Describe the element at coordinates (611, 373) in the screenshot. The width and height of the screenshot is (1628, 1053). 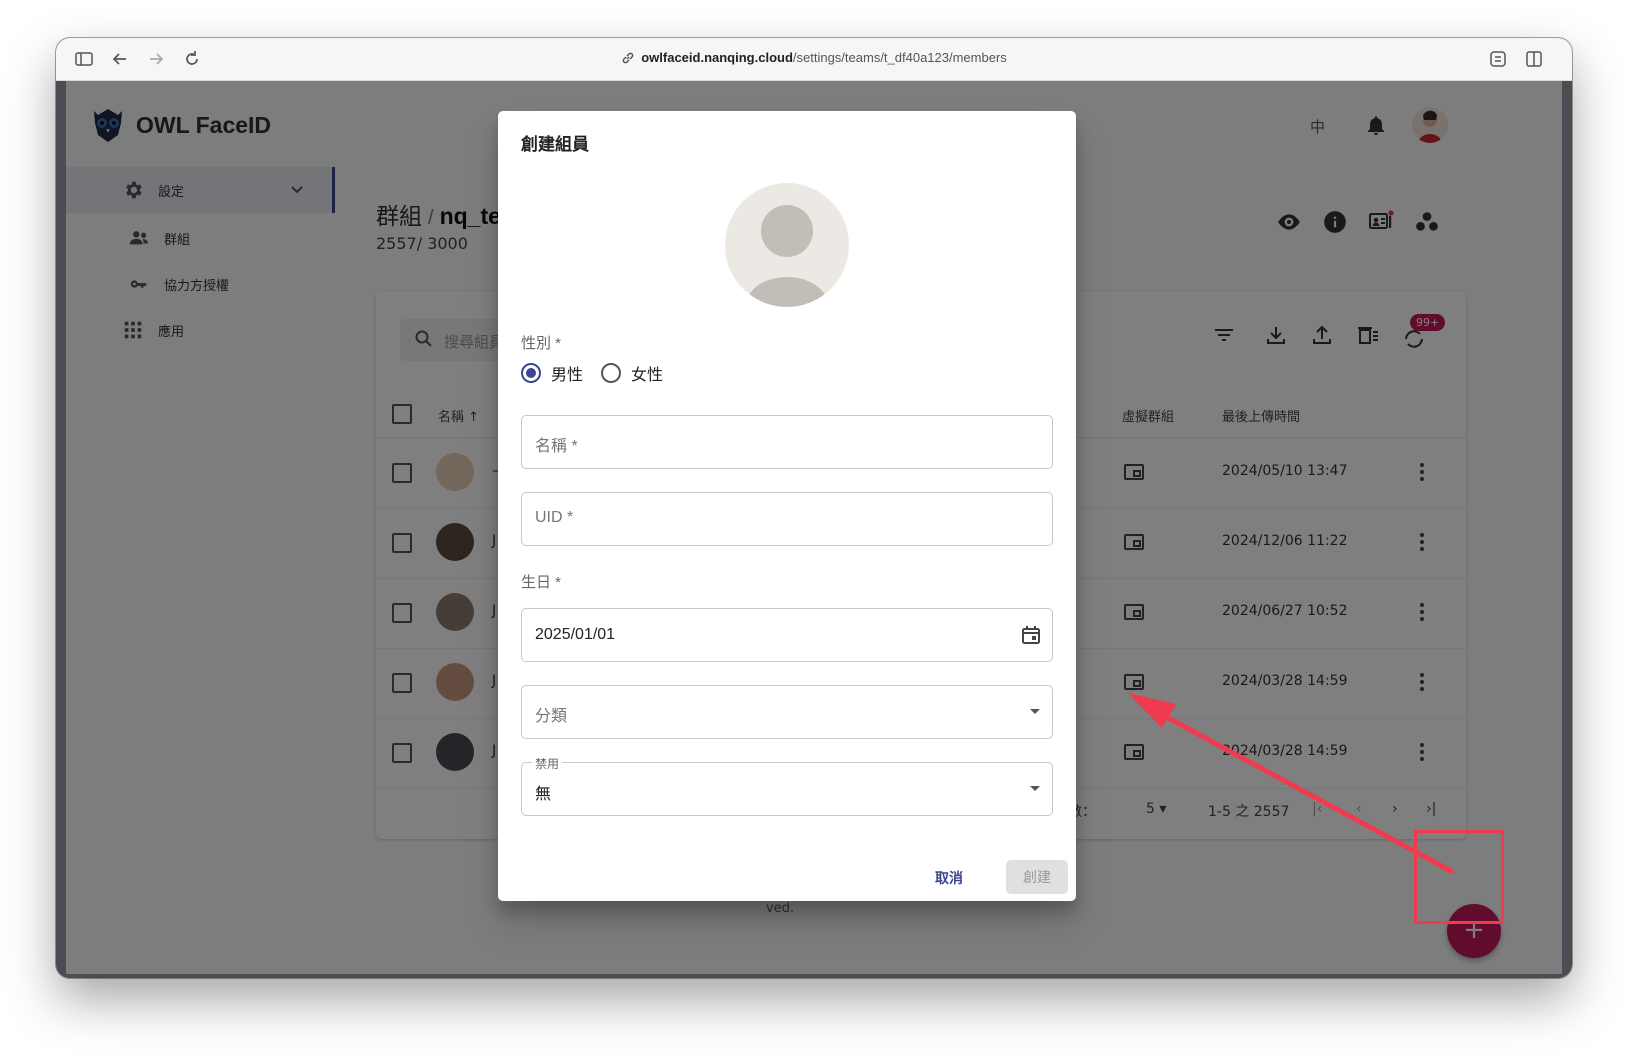
I see `gender-female-radio` at that location.